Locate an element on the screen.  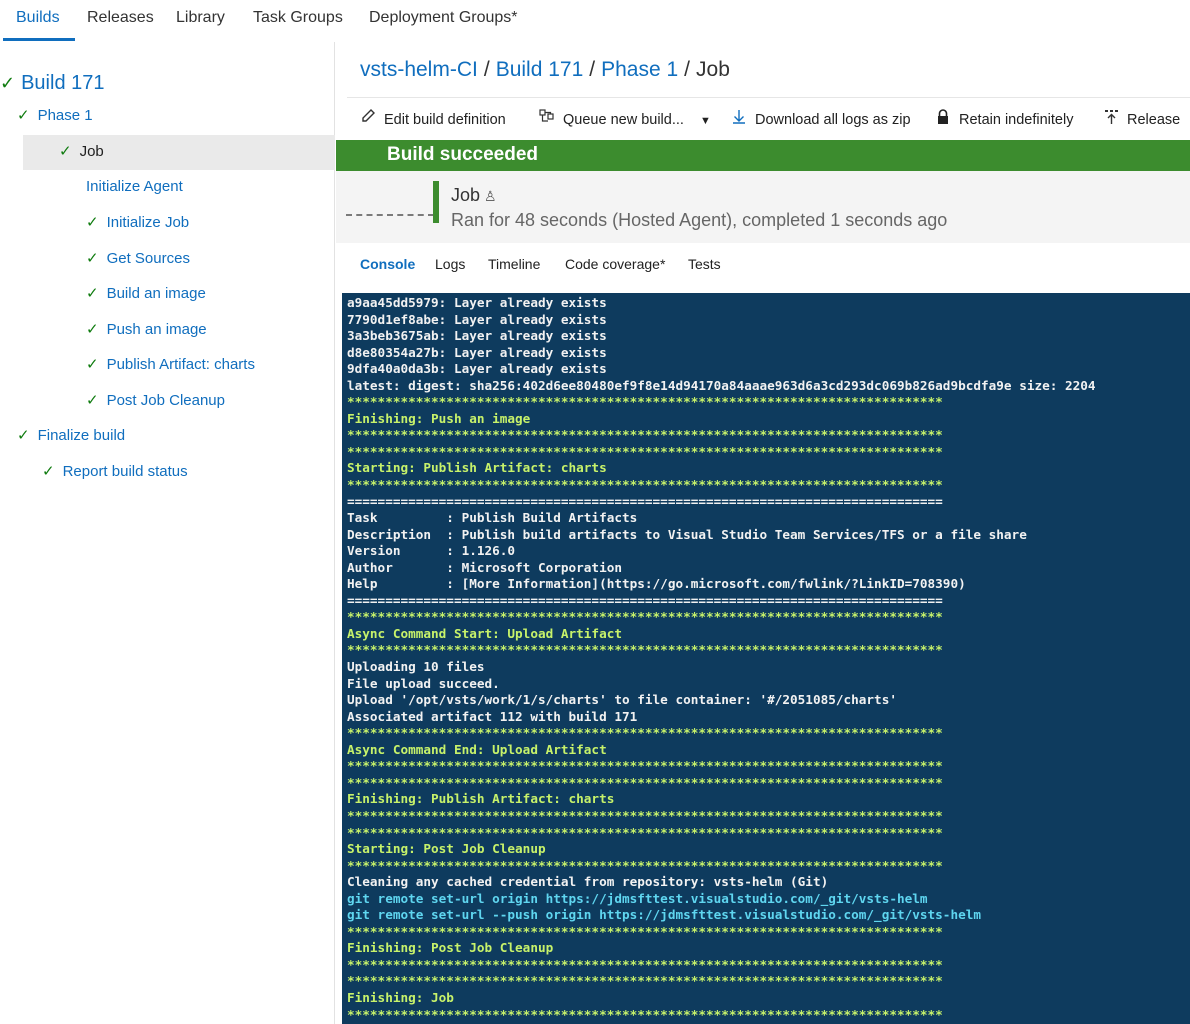
tree-item-build: ✓ Build 171 is located at coordinates (52, 83).